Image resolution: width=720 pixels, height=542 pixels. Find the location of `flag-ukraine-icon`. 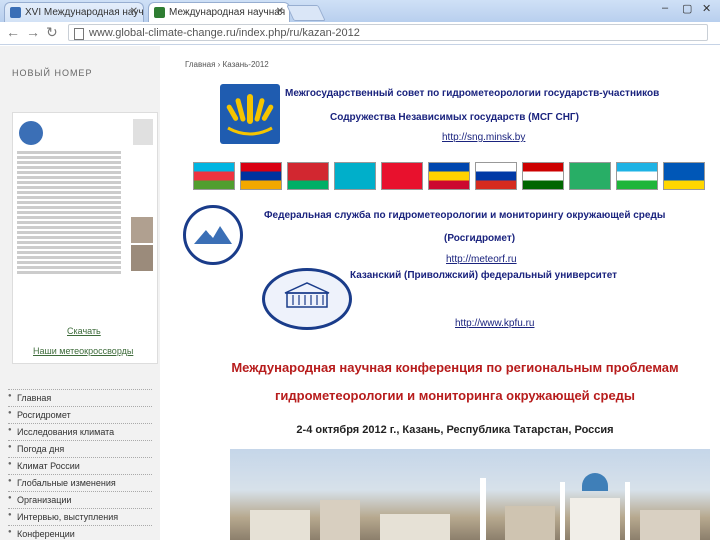

flag-ukraine-icon is located at coordinates (684, 176).